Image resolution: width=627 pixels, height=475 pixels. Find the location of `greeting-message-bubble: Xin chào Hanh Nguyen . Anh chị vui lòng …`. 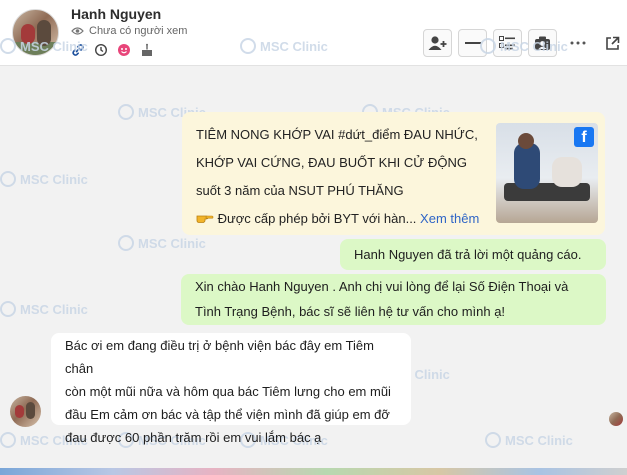

greeting-message-bubble: Xin chào Hanh Nguyen . Anh chị vui lòng … is located at coordinates (393, 299).